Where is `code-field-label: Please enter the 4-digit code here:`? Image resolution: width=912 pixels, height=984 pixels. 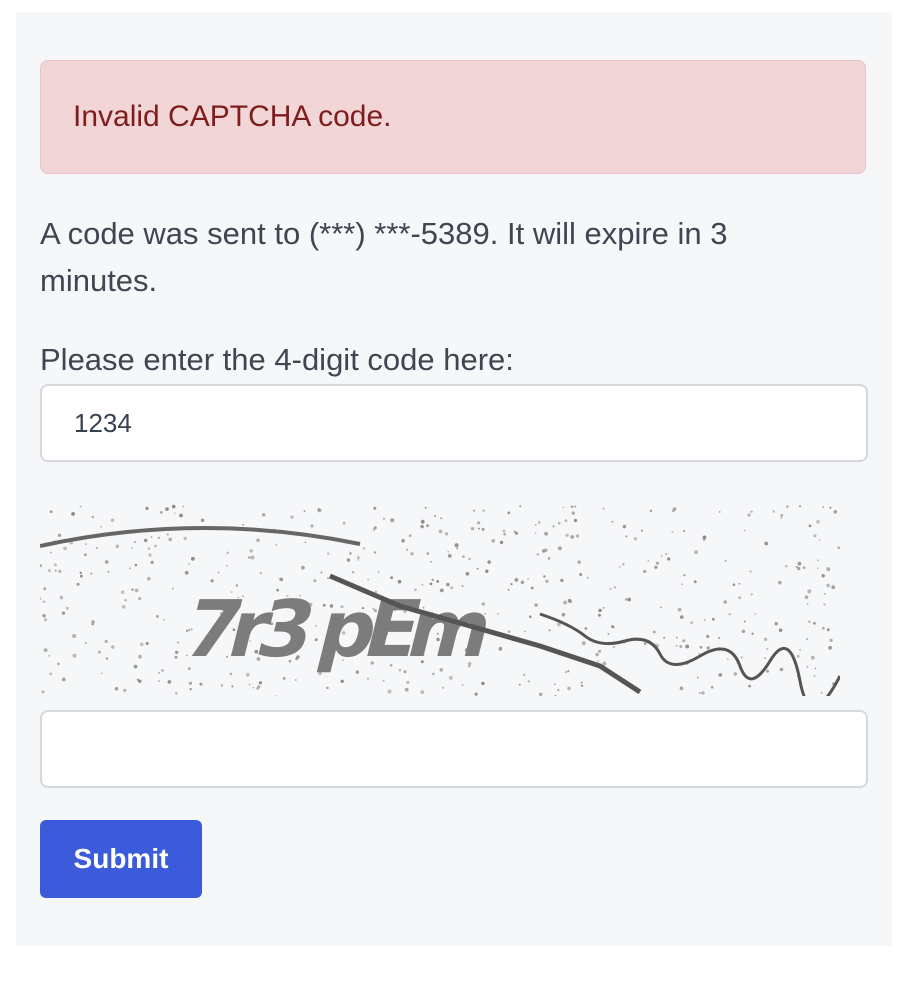
code-field-label: Please enter the 4-digit code here: is located at coordinates (277, 359).